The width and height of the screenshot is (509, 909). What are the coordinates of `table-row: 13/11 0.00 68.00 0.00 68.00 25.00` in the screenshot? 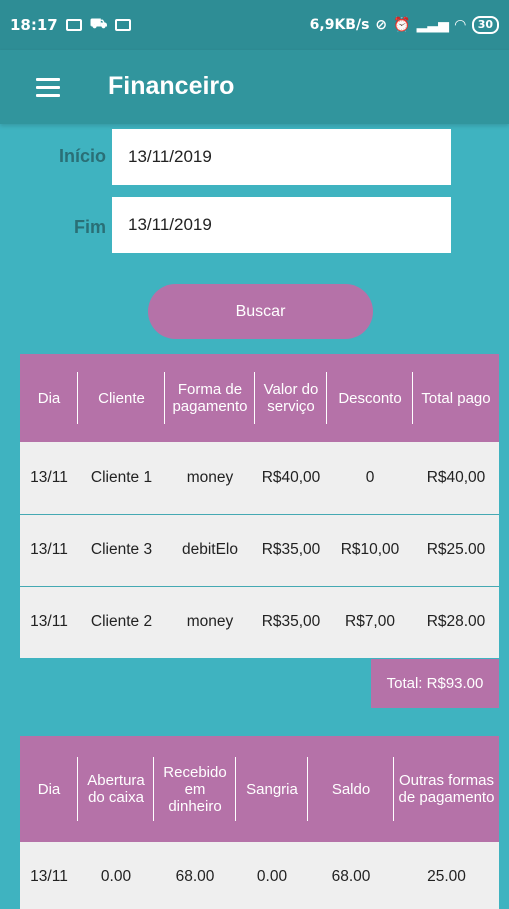 It's located at (259, 875).